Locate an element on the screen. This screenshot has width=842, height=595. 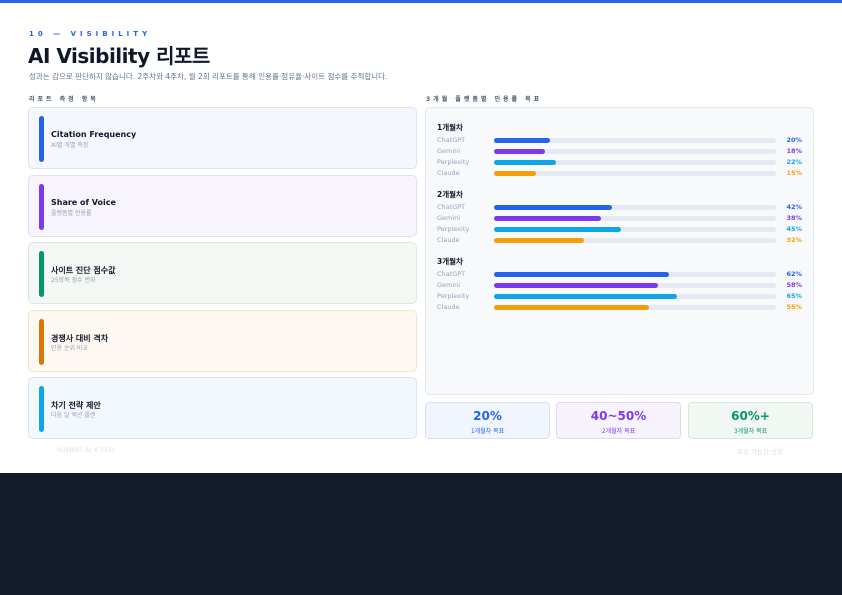
data-label: 45% is located at coordinates (794, 229).